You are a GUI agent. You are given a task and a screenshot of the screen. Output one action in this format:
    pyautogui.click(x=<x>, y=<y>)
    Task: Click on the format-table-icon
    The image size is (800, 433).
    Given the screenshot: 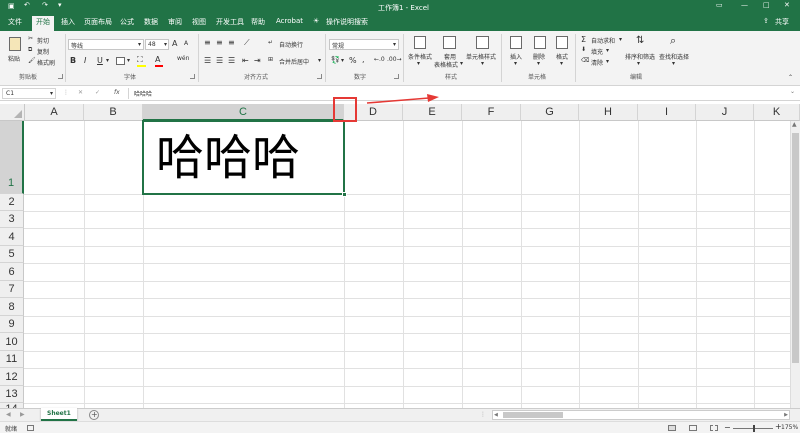 What is the action you would take?
    pyautogui.click(x=449, y=42)
    